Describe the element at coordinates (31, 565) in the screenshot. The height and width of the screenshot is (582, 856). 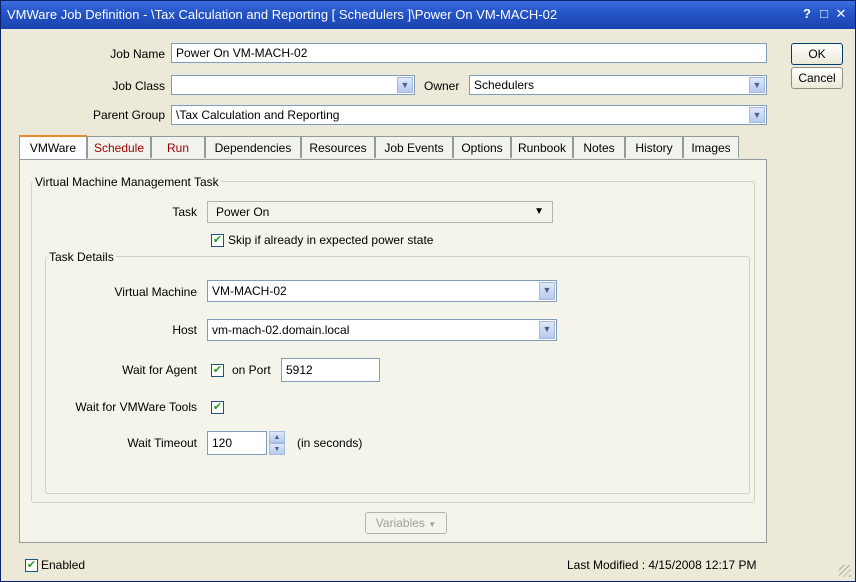
I see `enabled-checkbox: ✔` at that location.